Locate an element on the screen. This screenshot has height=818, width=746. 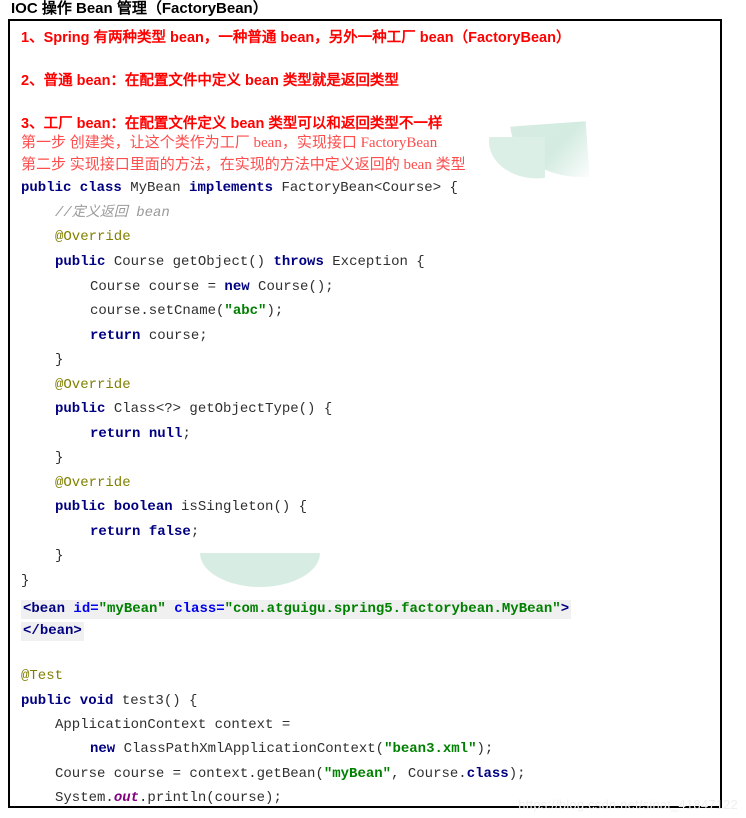
token-string: "bean3.xml" is located at coordinates (430, 749).